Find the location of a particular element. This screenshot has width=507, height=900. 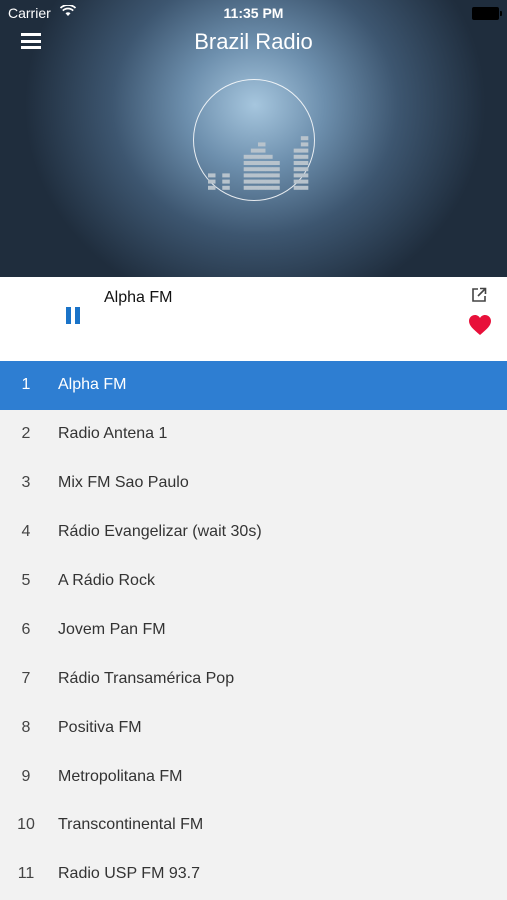

station-number: 7 is located at coordinates (26, 678).